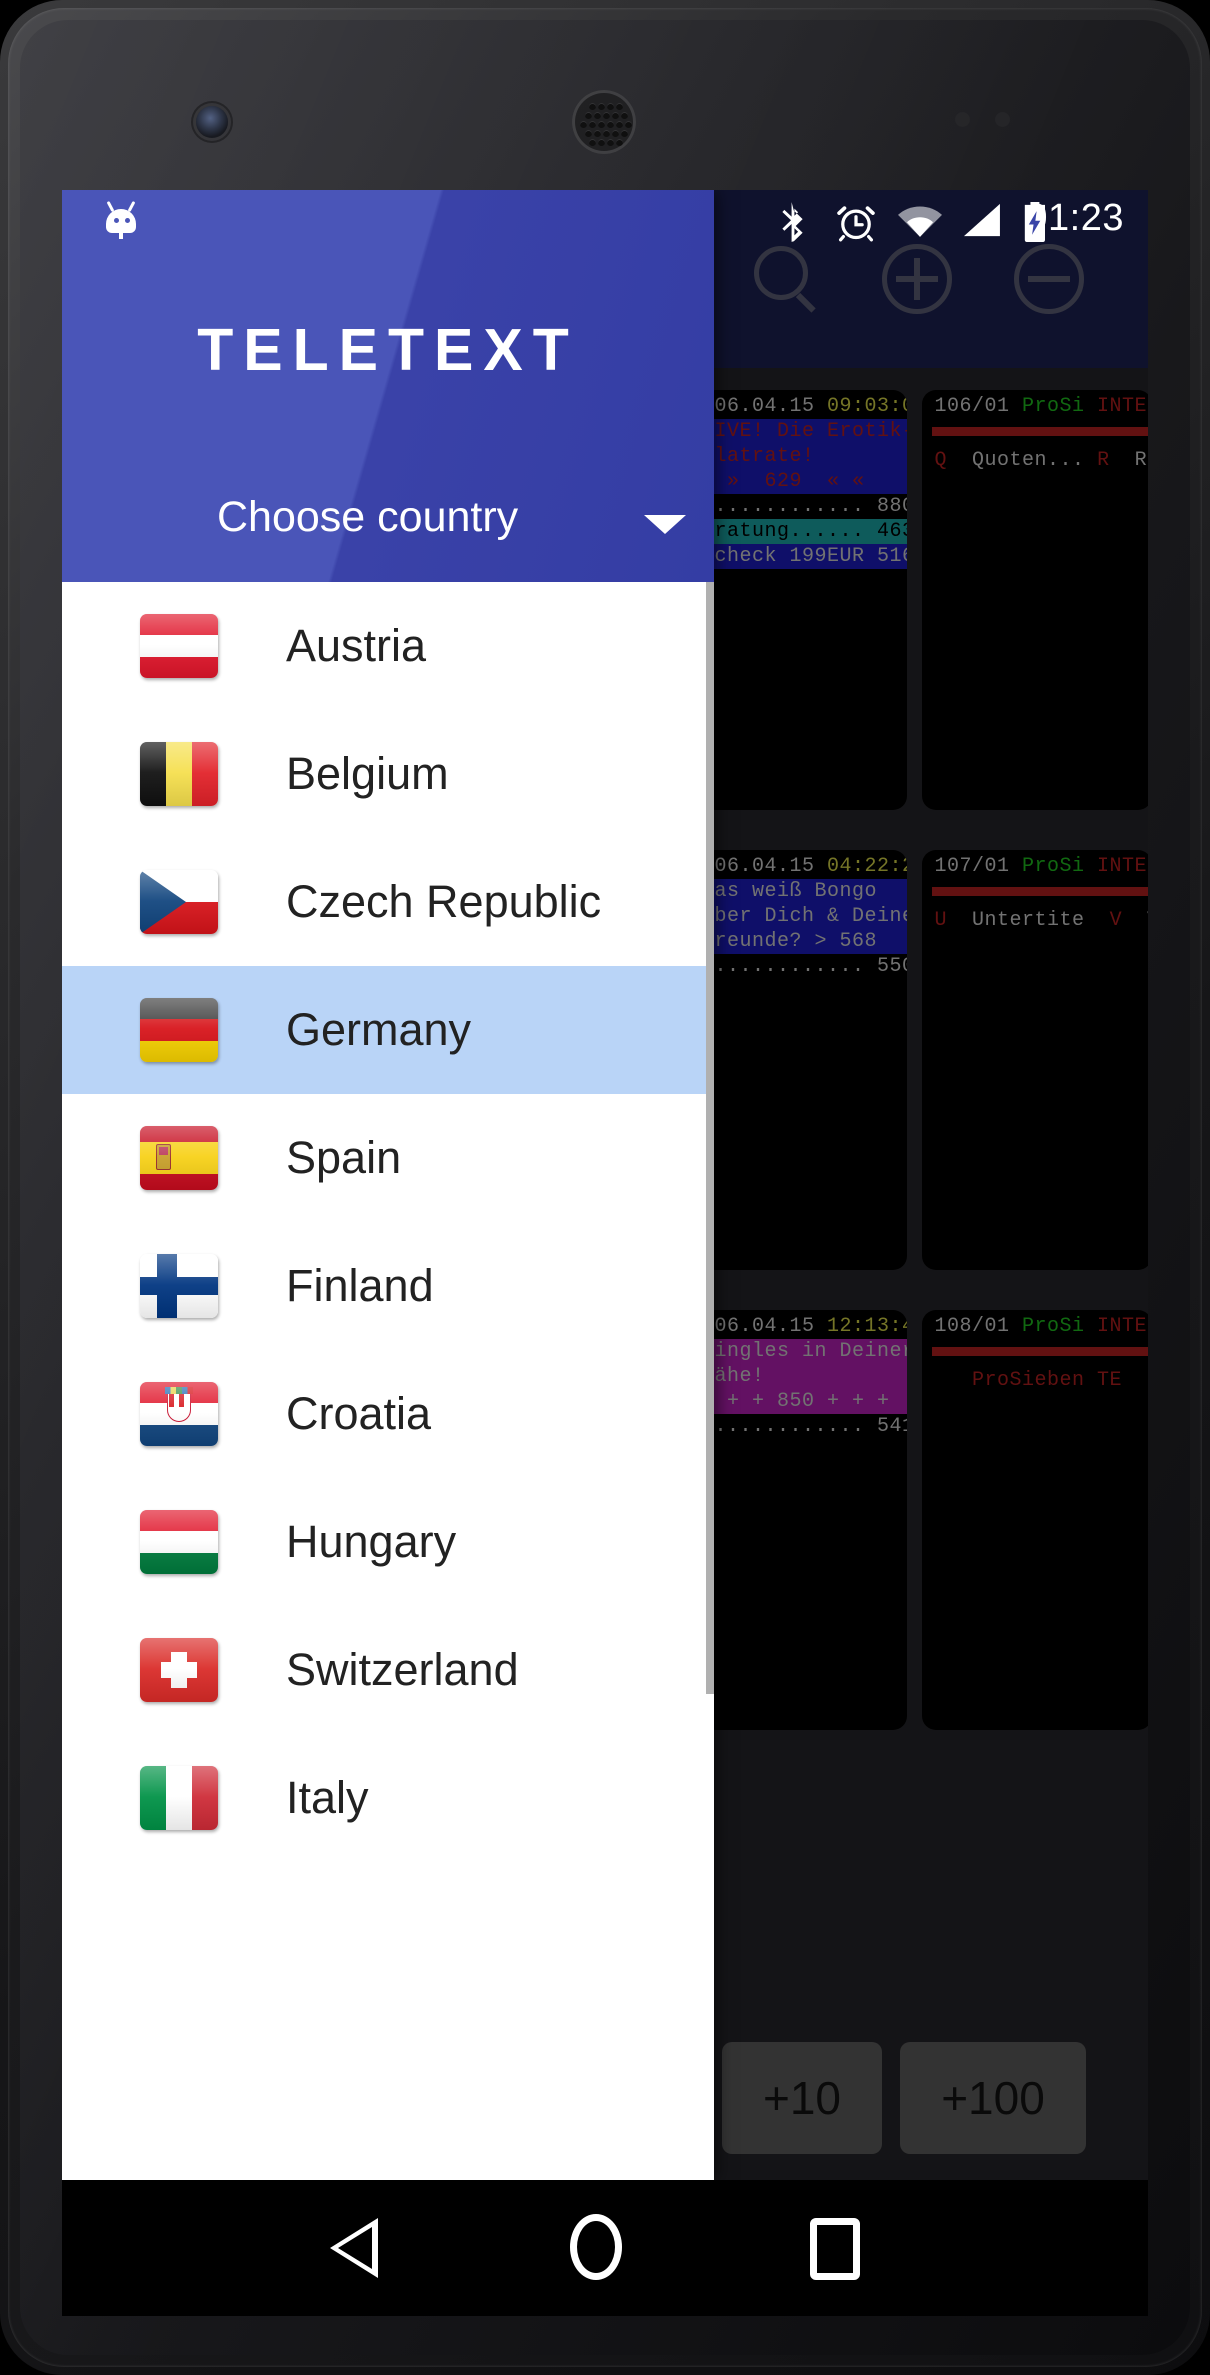 The width and height of the screenshot is (1210, 2375). What do you see at coordinates (315, 350) in the screenshot?
I see `logo-letter: L` at bounding box center [315, 350].